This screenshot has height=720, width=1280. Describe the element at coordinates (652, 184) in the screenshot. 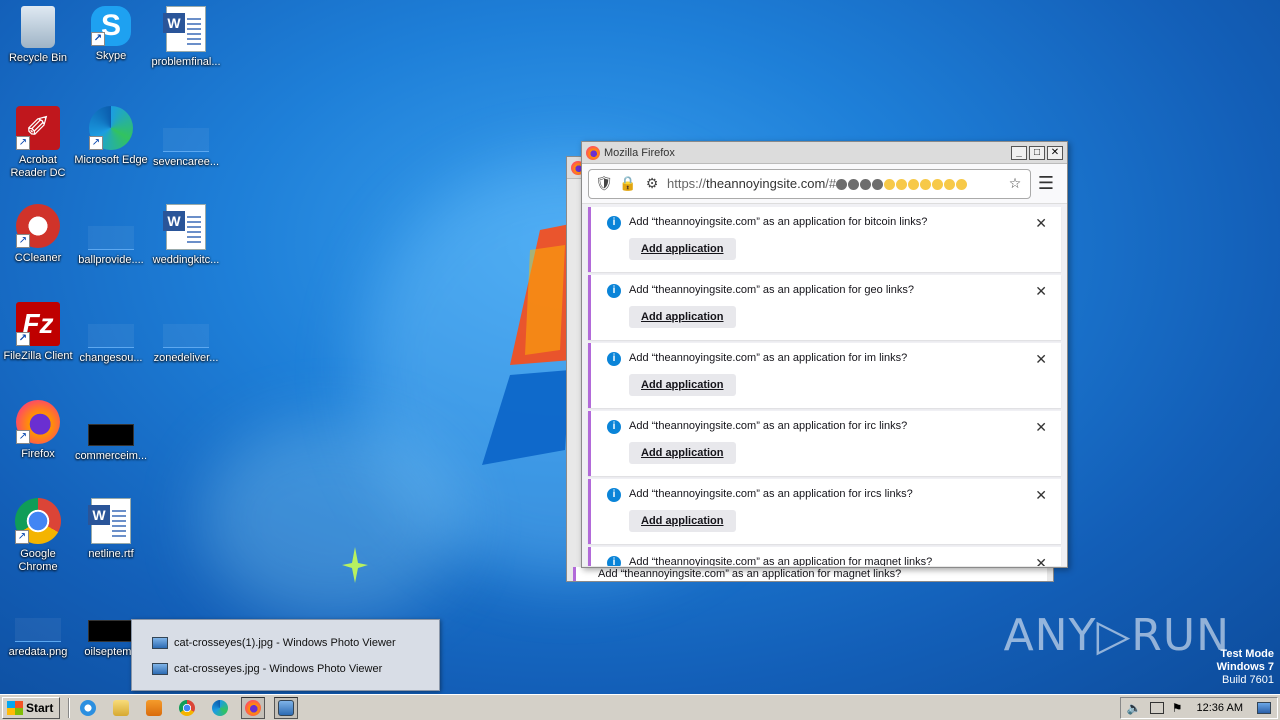

I see `permissions-icon: ⚙` at that location.